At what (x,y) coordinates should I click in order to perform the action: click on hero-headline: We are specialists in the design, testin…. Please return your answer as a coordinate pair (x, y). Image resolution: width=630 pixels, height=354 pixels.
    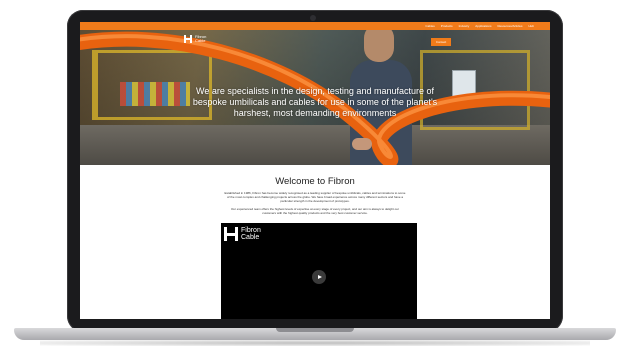
    Looking at the image, I should click on (315, 102).